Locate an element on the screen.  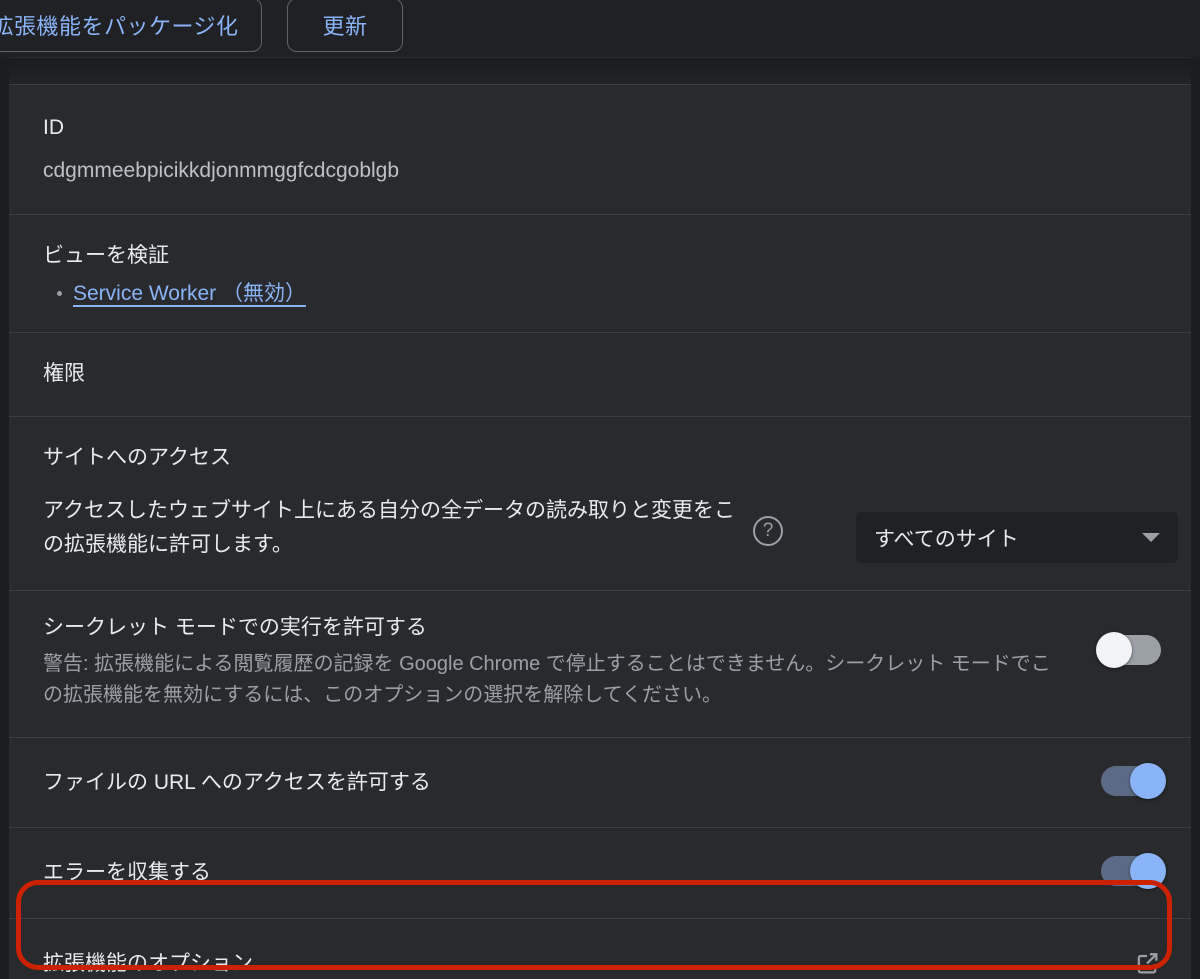
site-access-select: すべてのサイト is located at coordinates (1017, 538).